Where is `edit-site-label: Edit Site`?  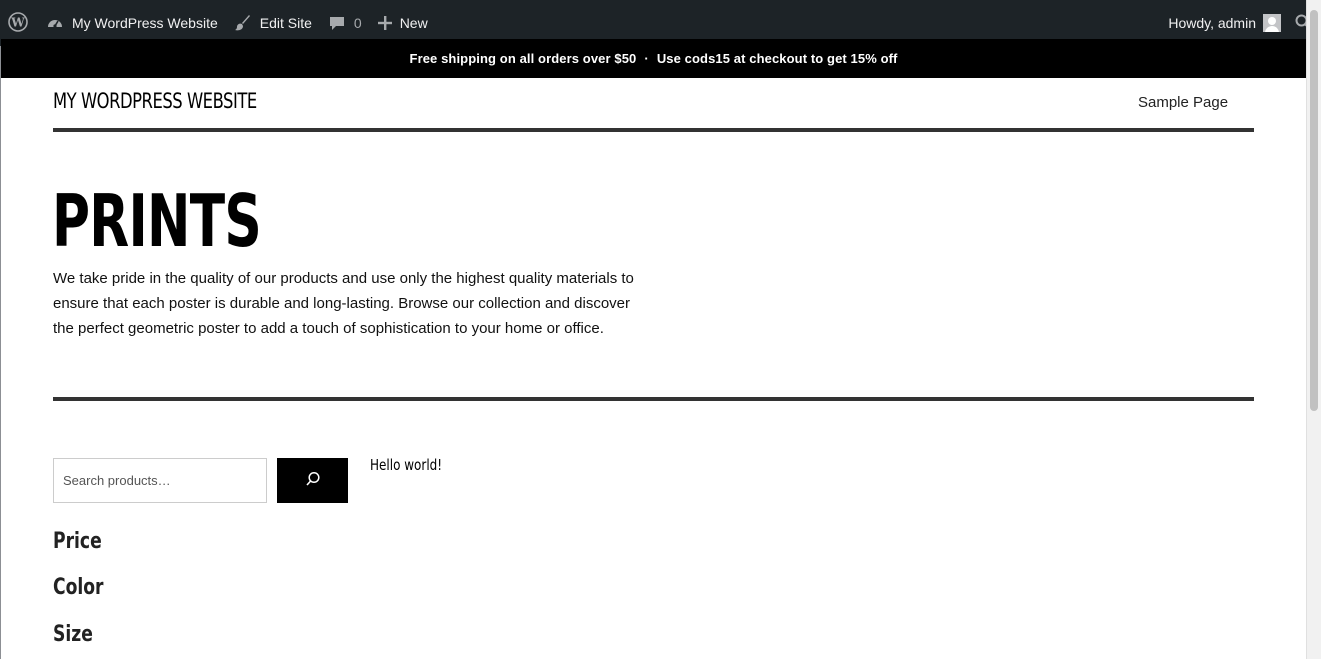
edit-site-label: Edit Site is located at coordinates (285, 23).